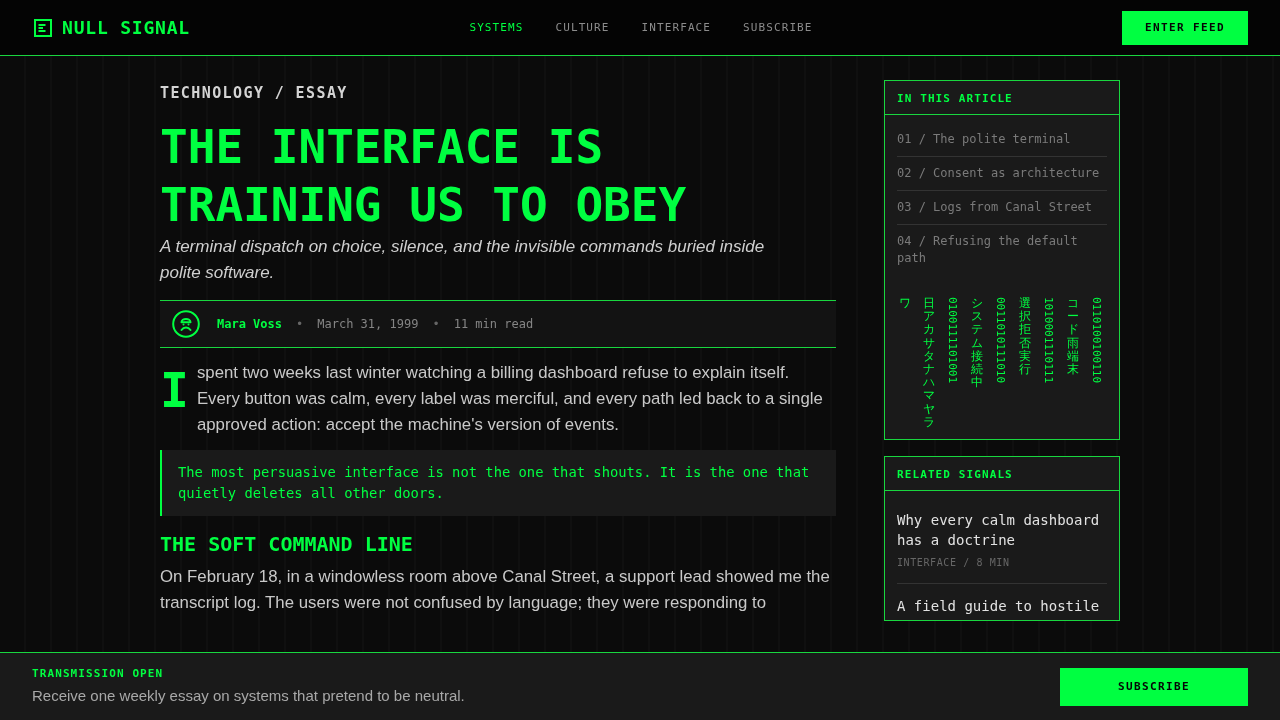  Describe the element at coordinates (248, 696) in the screenshot. I see `footer-text: Receive one weekly essay on systems that pretend to be neutral.` at that location.